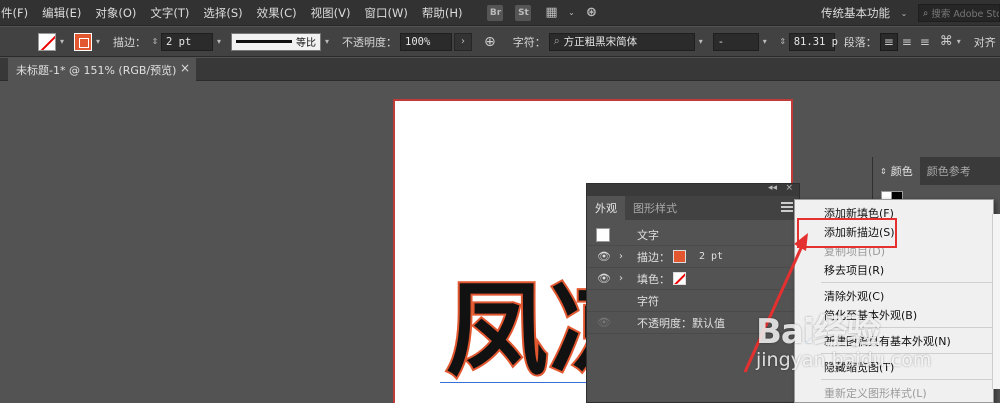 This screenshot has width=1000, height=403. Describe the element at coordinates (907, 42) in the screenshot. I see `align-center-icon: ≡` at that location.